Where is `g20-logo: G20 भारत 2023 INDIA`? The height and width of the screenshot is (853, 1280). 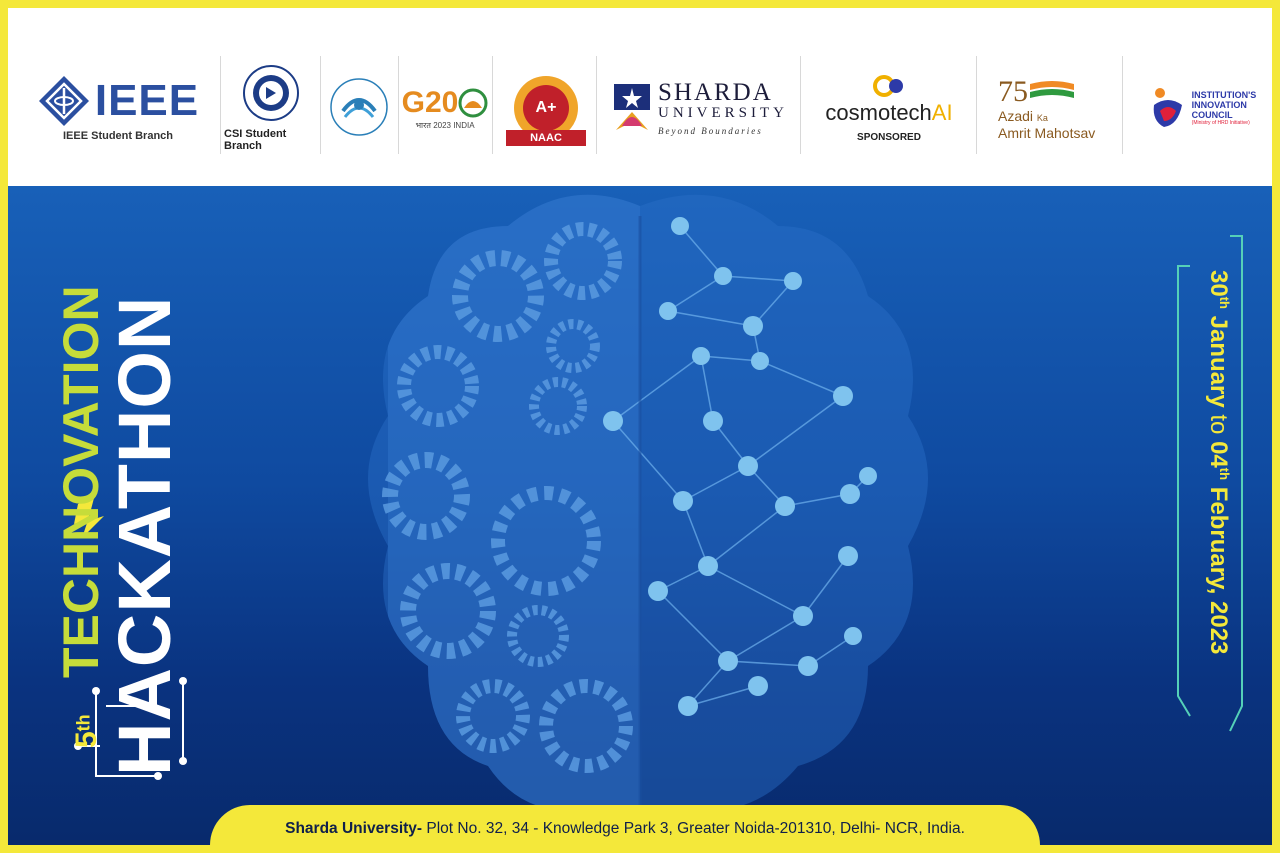 g20-logo: G20 भारत 2023 INDIA is located at coordinates (445, 108).